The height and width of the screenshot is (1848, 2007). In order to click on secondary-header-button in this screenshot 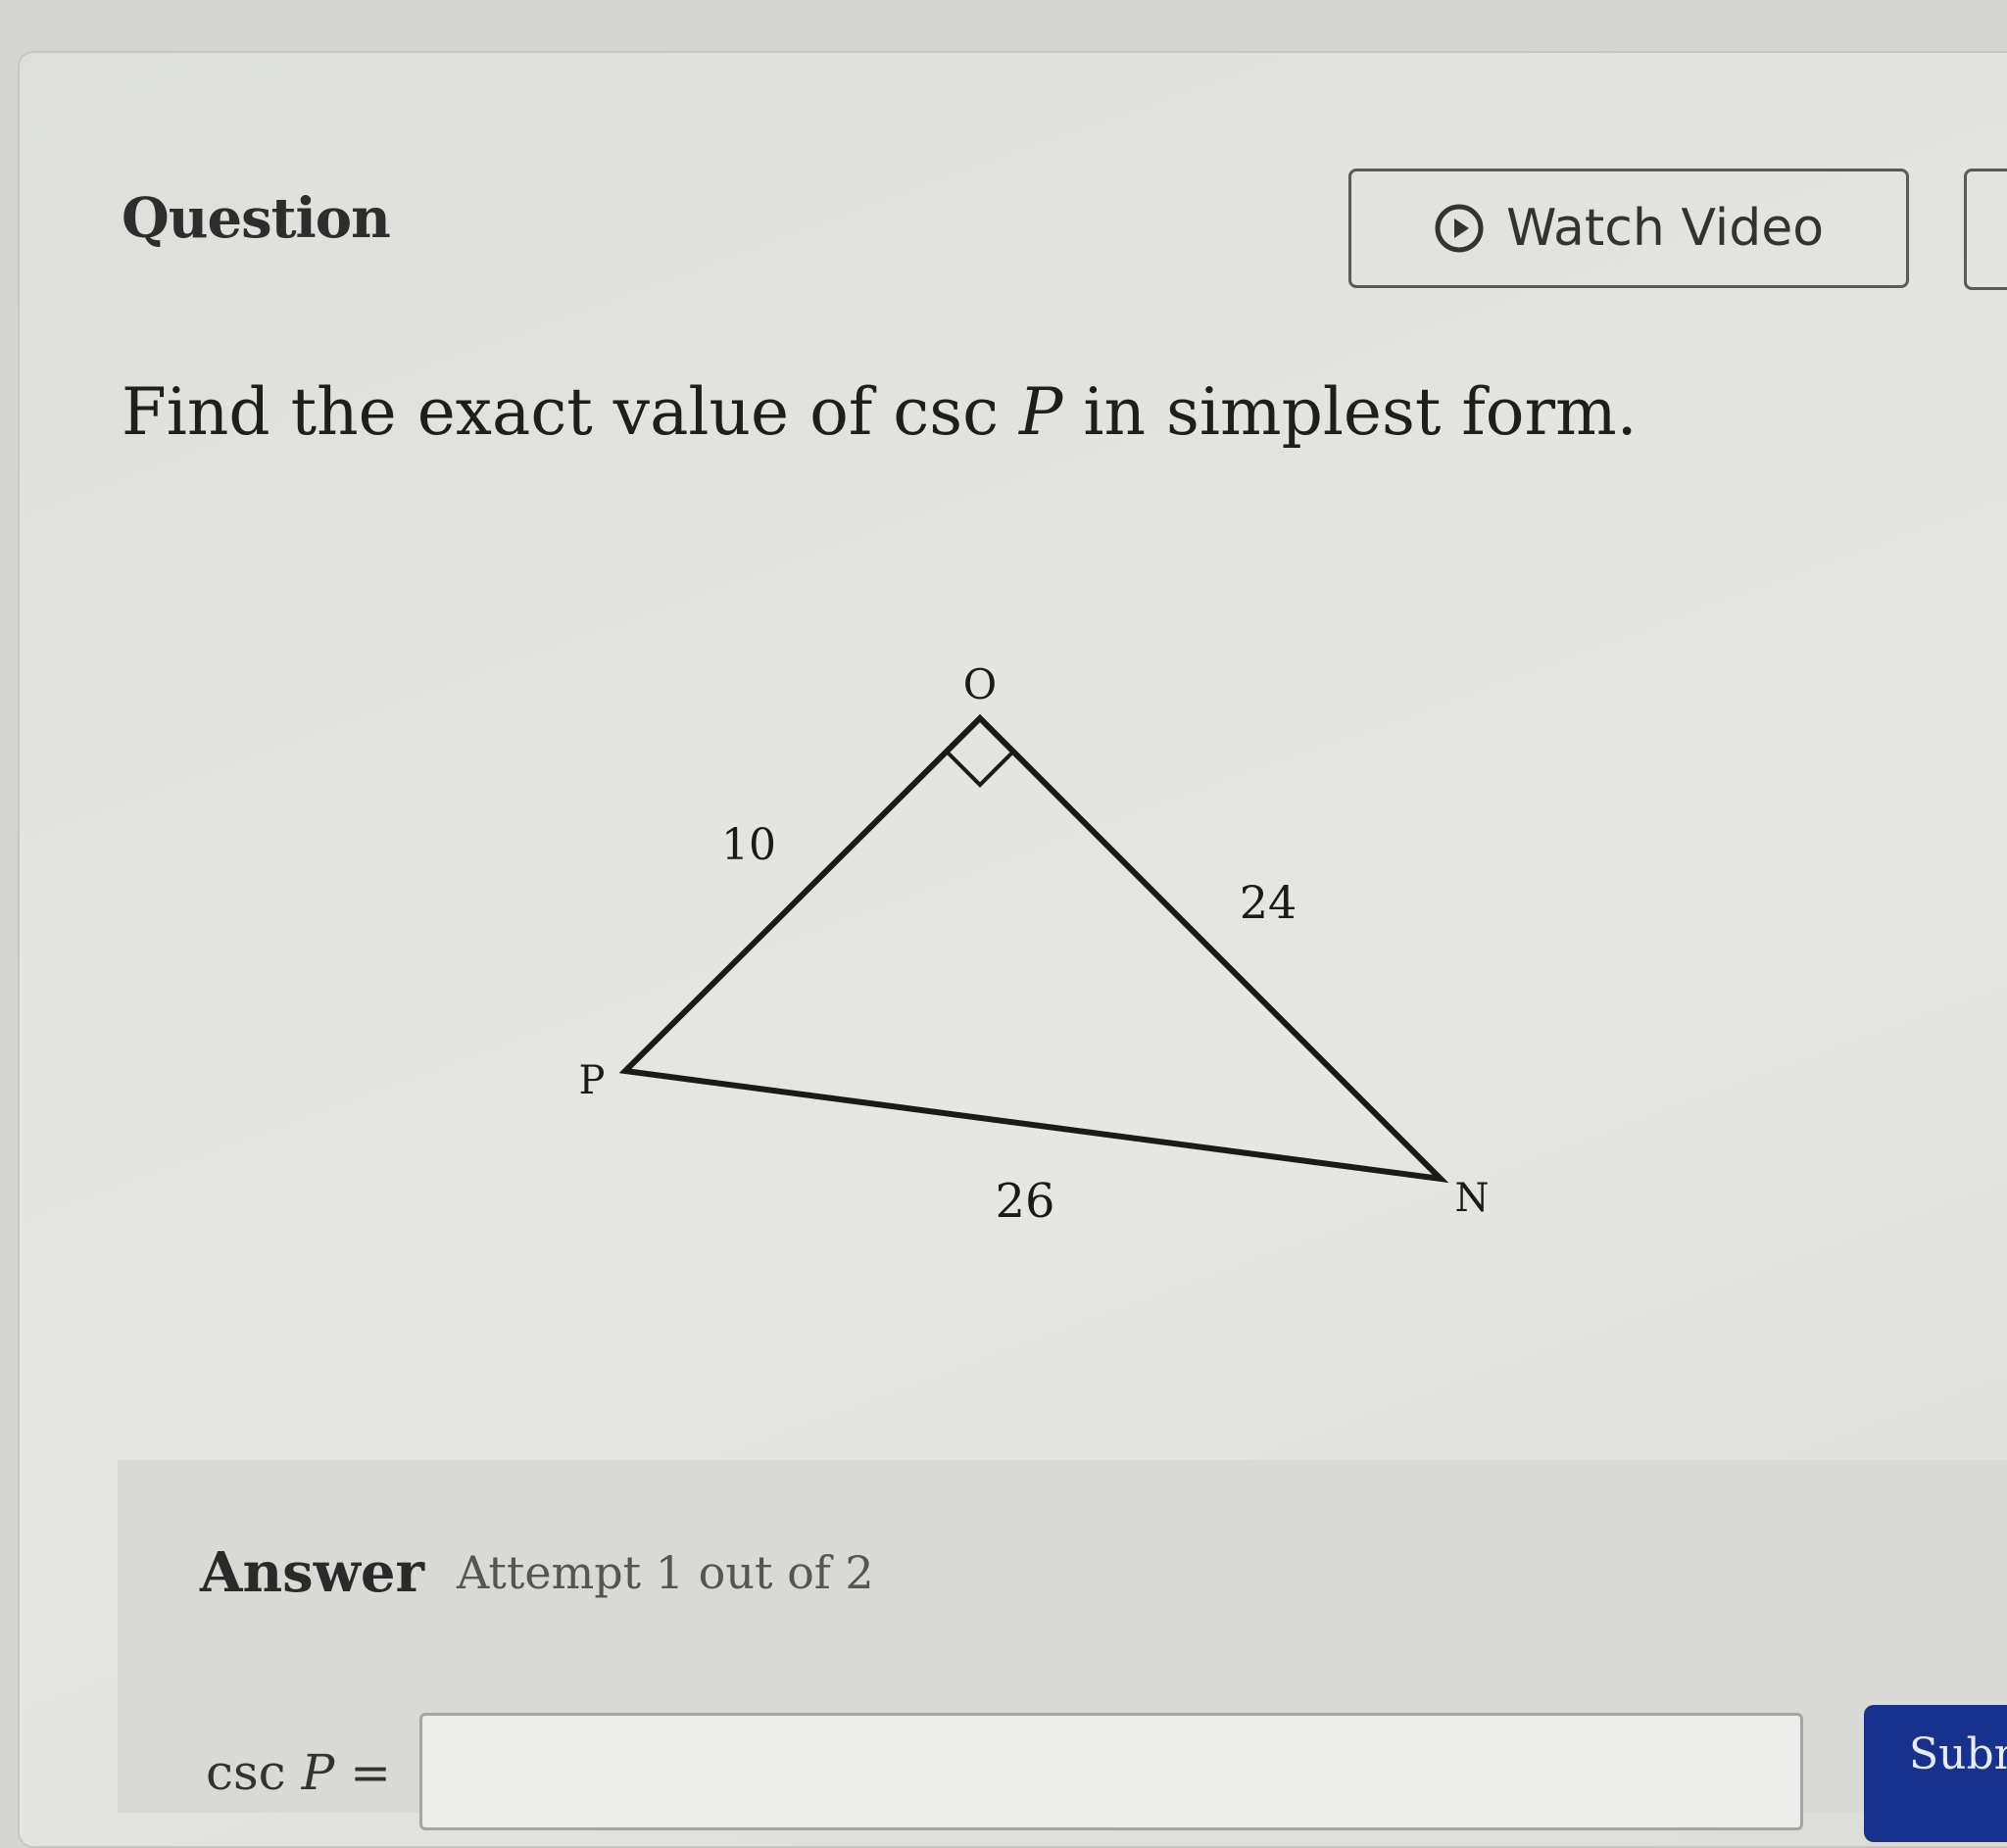, I will do `click(1985, 230)`.